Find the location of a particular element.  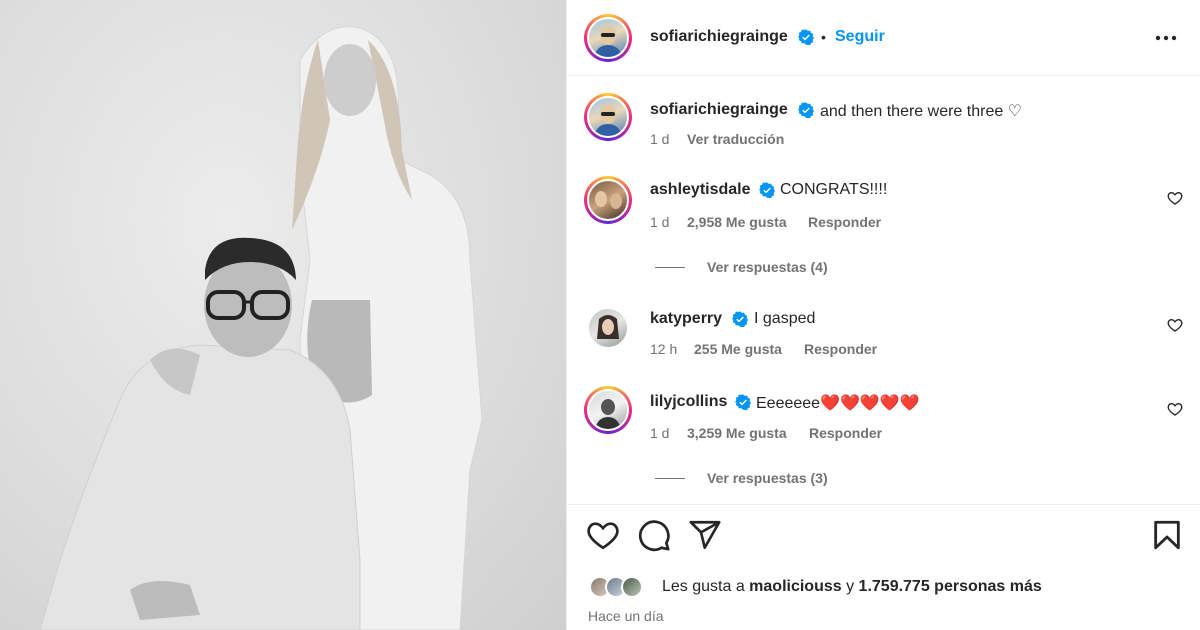

comment-username: katyperry is located at coordinates (686, 319).